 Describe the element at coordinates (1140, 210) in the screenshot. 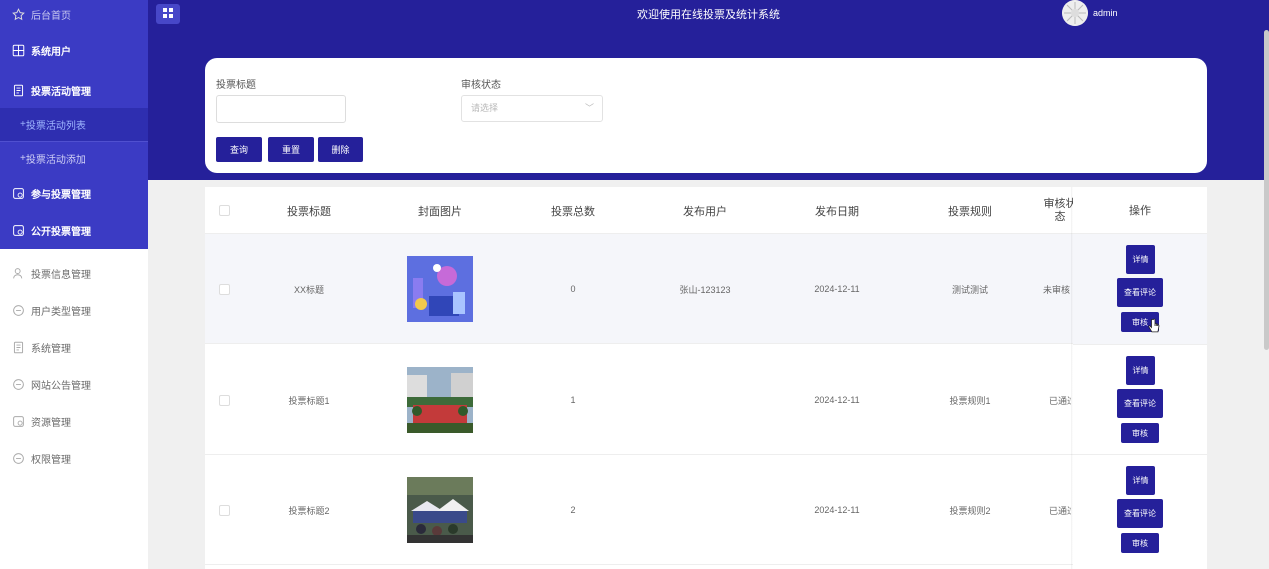

I see `col-operations: 操作` at that location.